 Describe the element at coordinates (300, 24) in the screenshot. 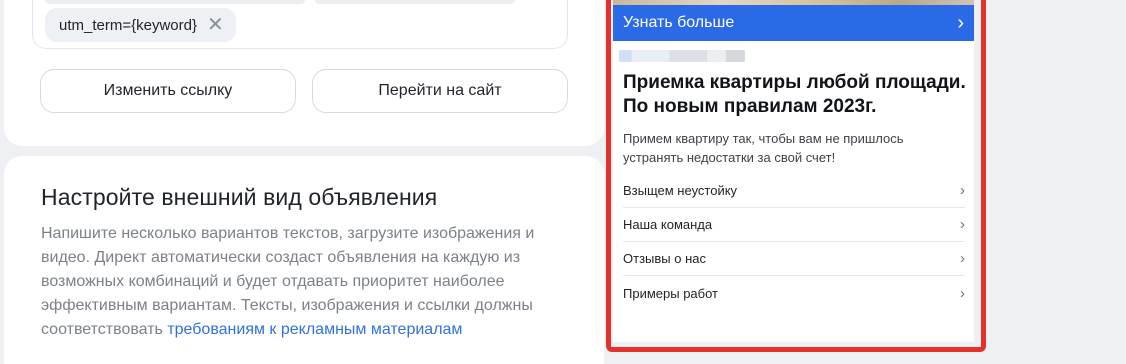

I see `url-params-box: utm_term={keyword} ✕` at that location.